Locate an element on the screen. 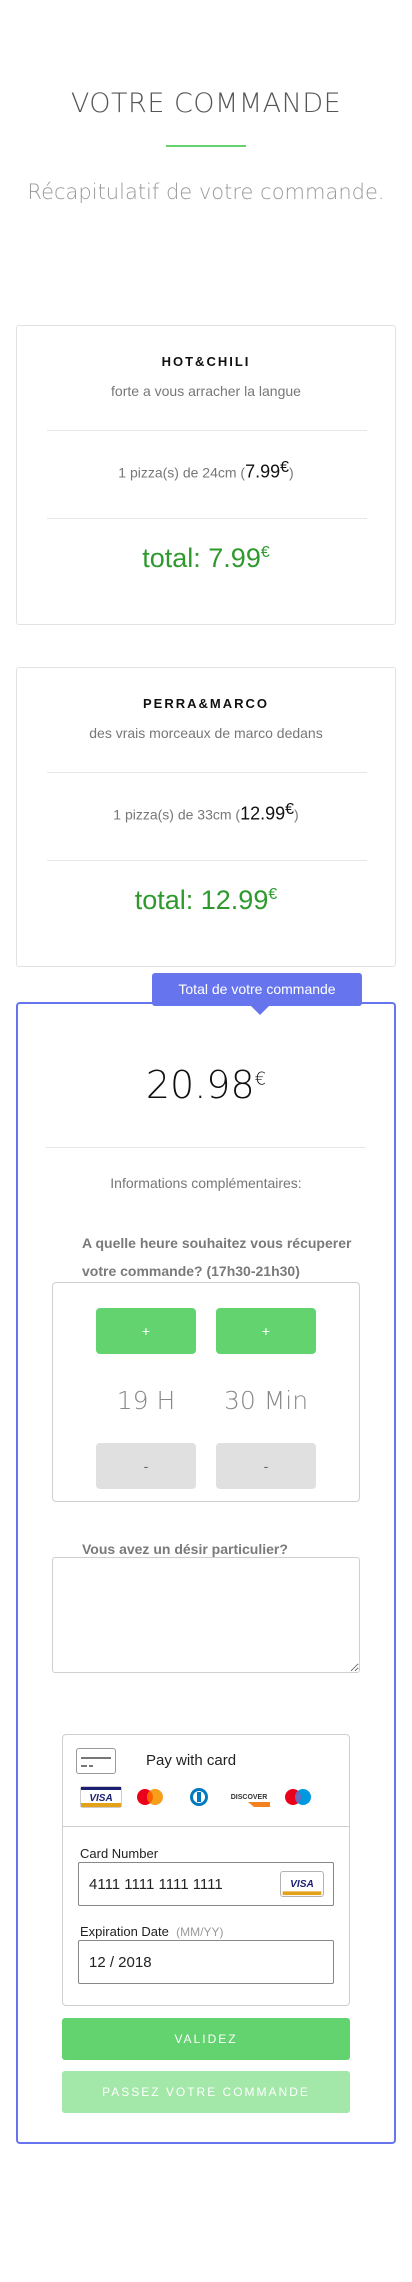 This screenshot has width=412, height=2282. pizza-total: total: 7.99€ is located at coordinates (206, 558).